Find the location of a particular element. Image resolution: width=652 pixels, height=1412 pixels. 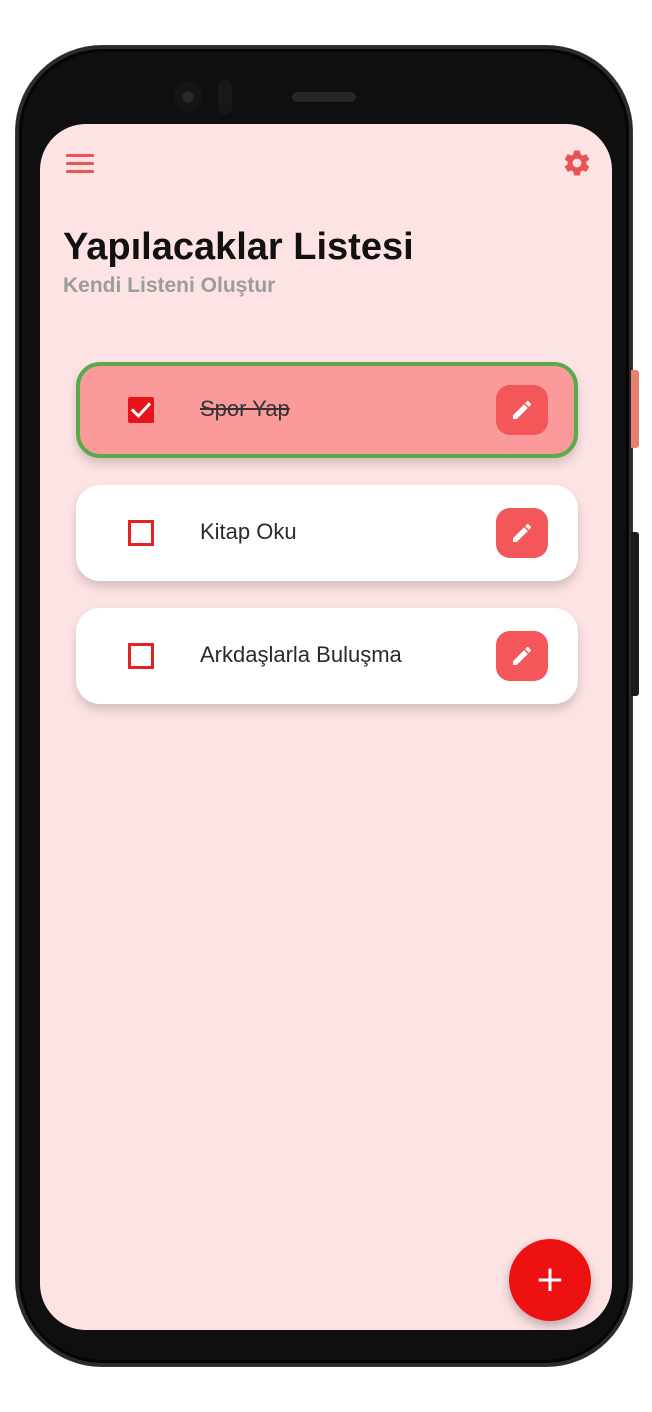

add-task-button: + is located at coordinates (550, 1280).